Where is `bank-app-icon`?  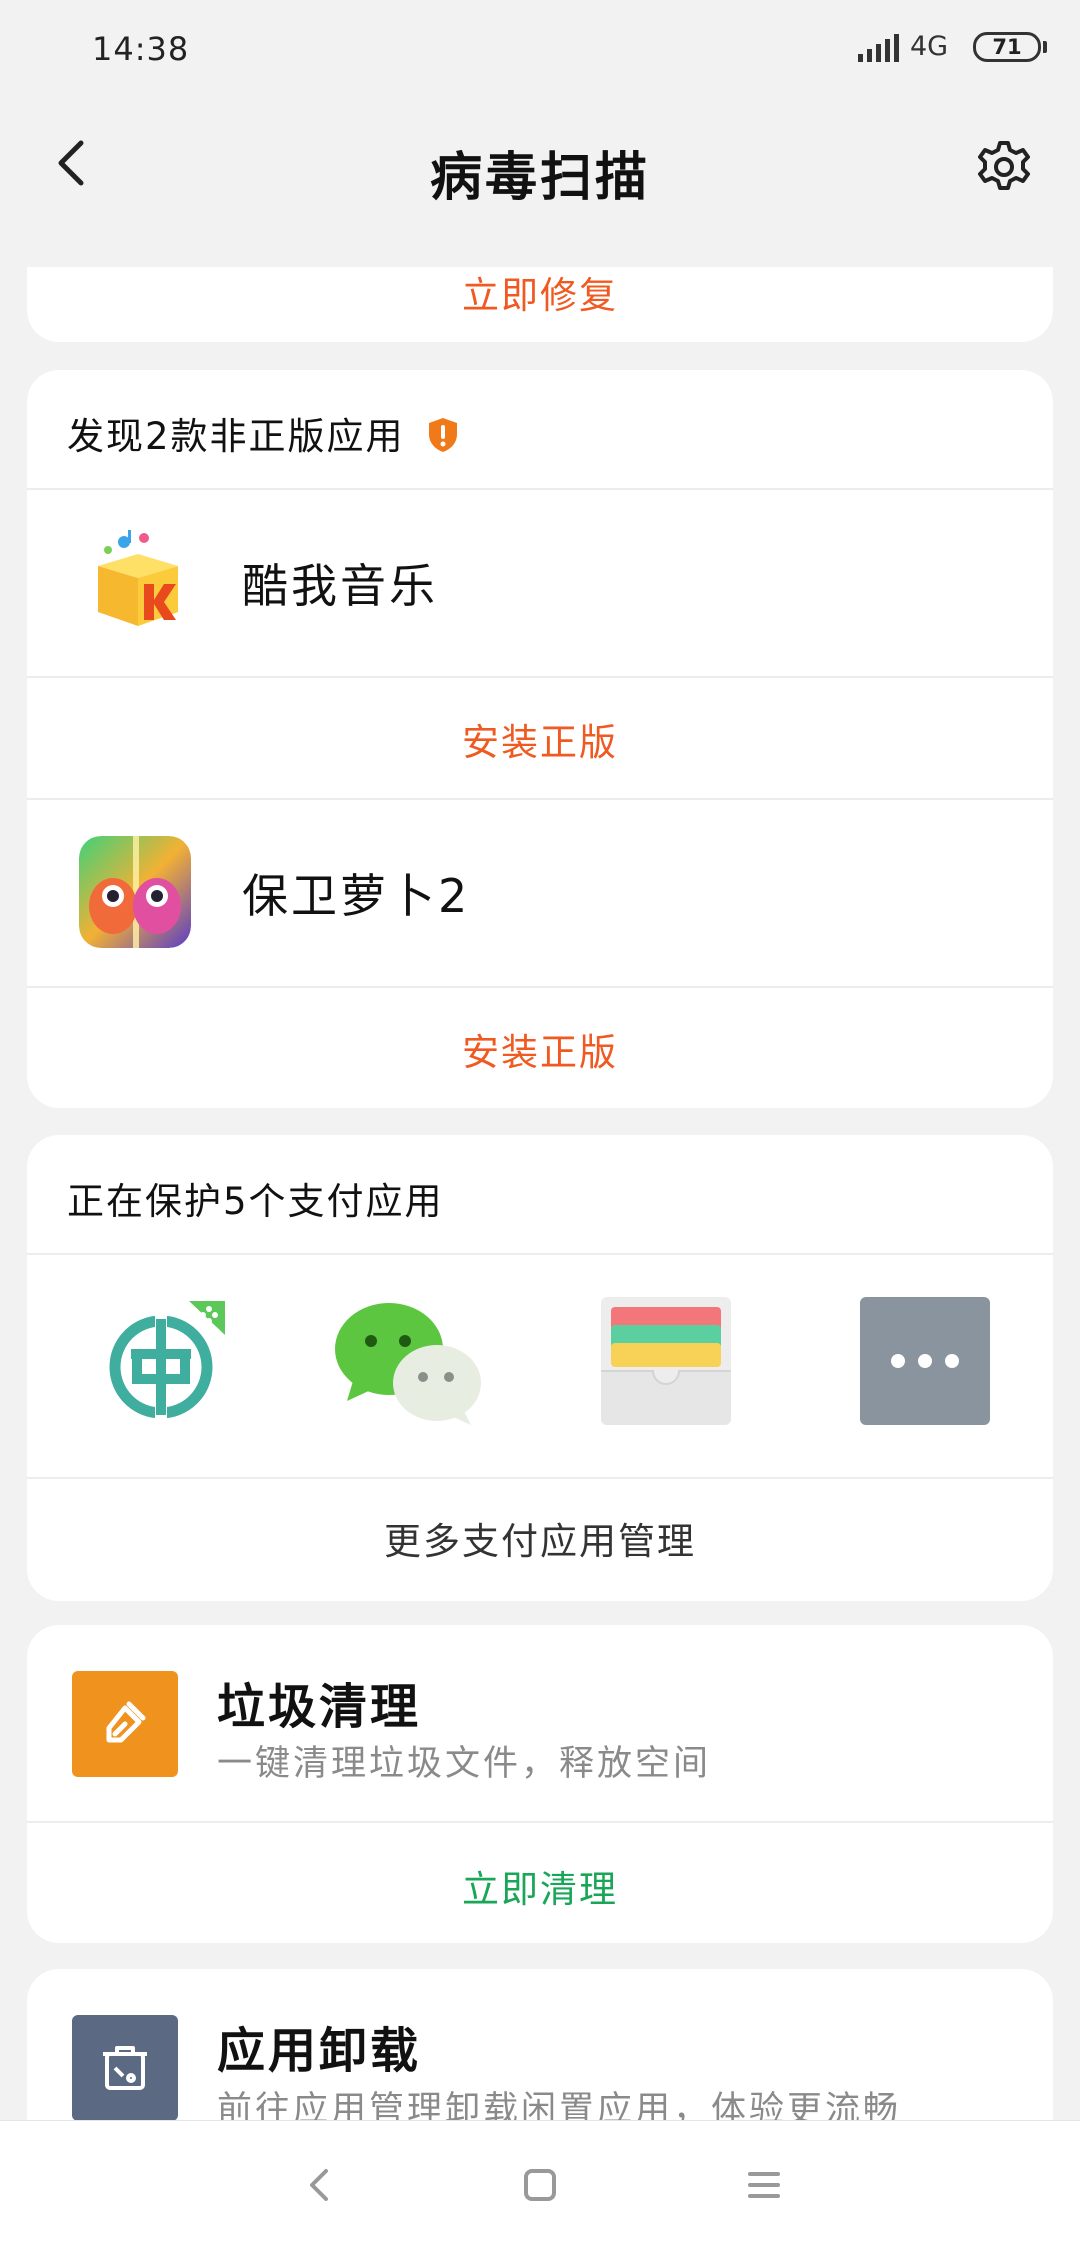 bank-app-icon is located at coordinates (164, 1362).